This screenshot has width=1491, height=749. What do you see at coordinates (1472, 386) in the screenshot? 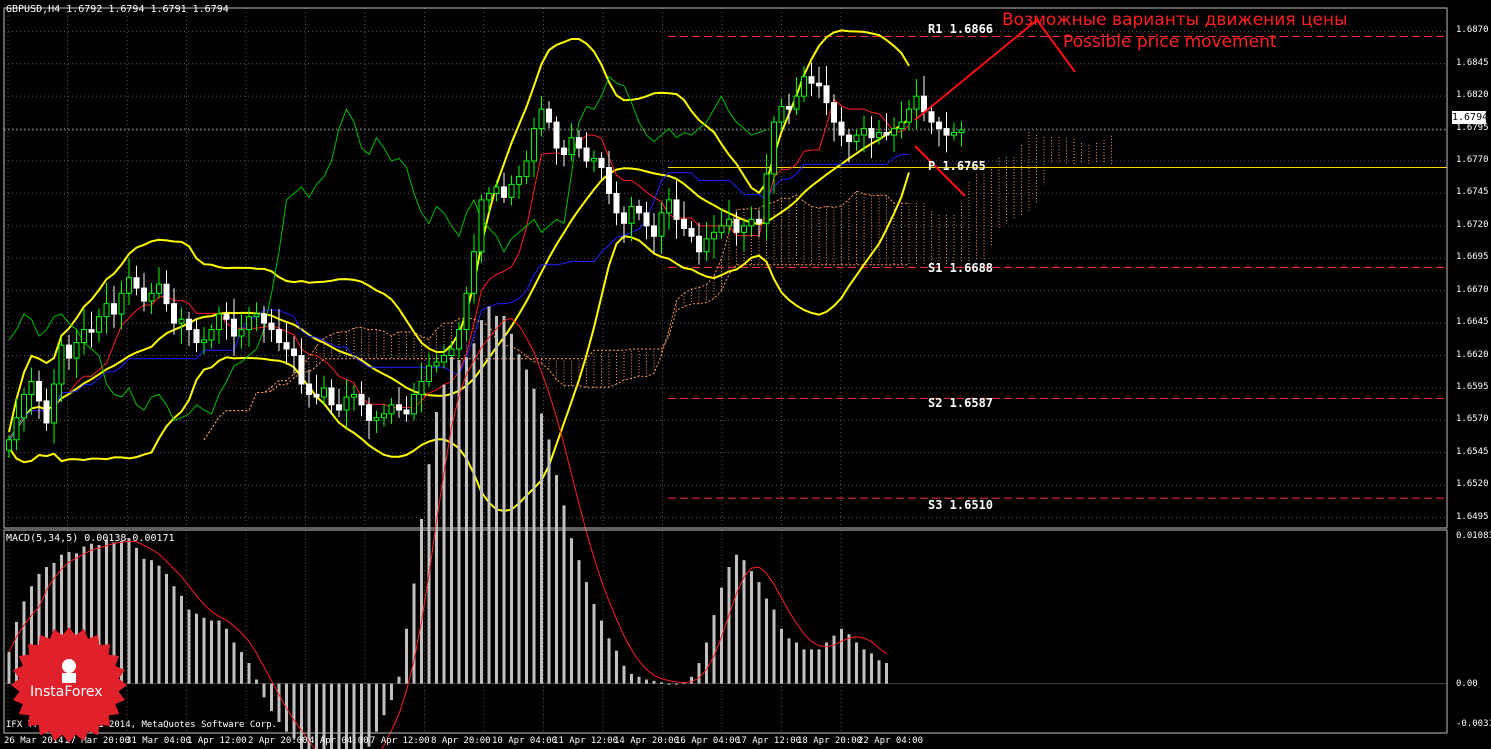
I see `y-tick-label: 1.6595` at bounding box center [1472, 386].